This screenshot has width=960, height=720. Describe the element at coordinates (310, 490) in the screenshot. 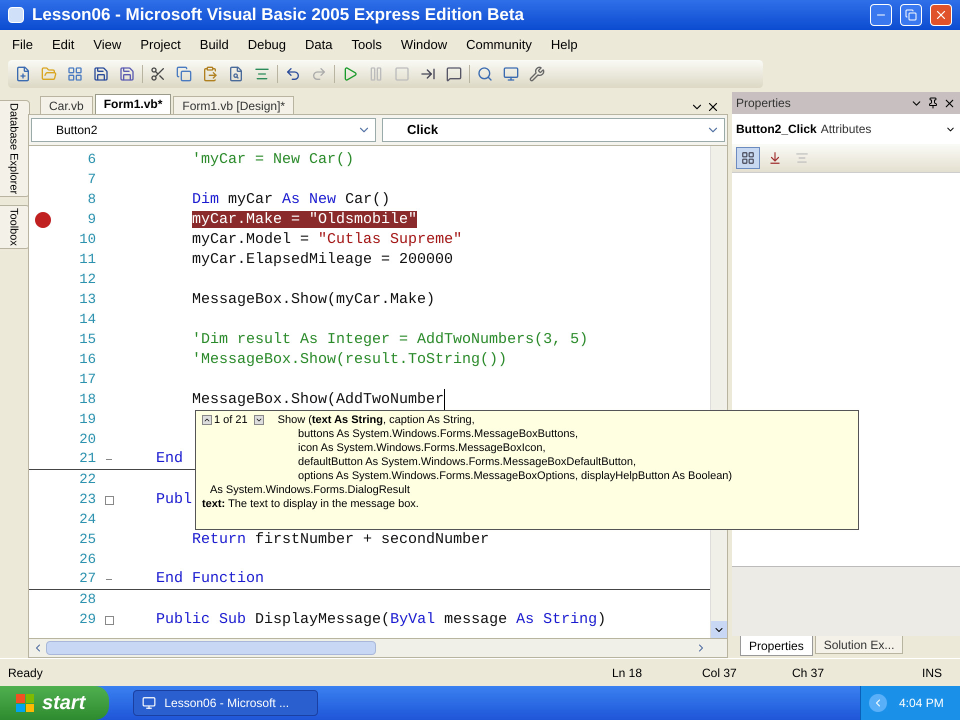

I see `return-type-text: As System.Windows.Forms.DialogResult` at that location.